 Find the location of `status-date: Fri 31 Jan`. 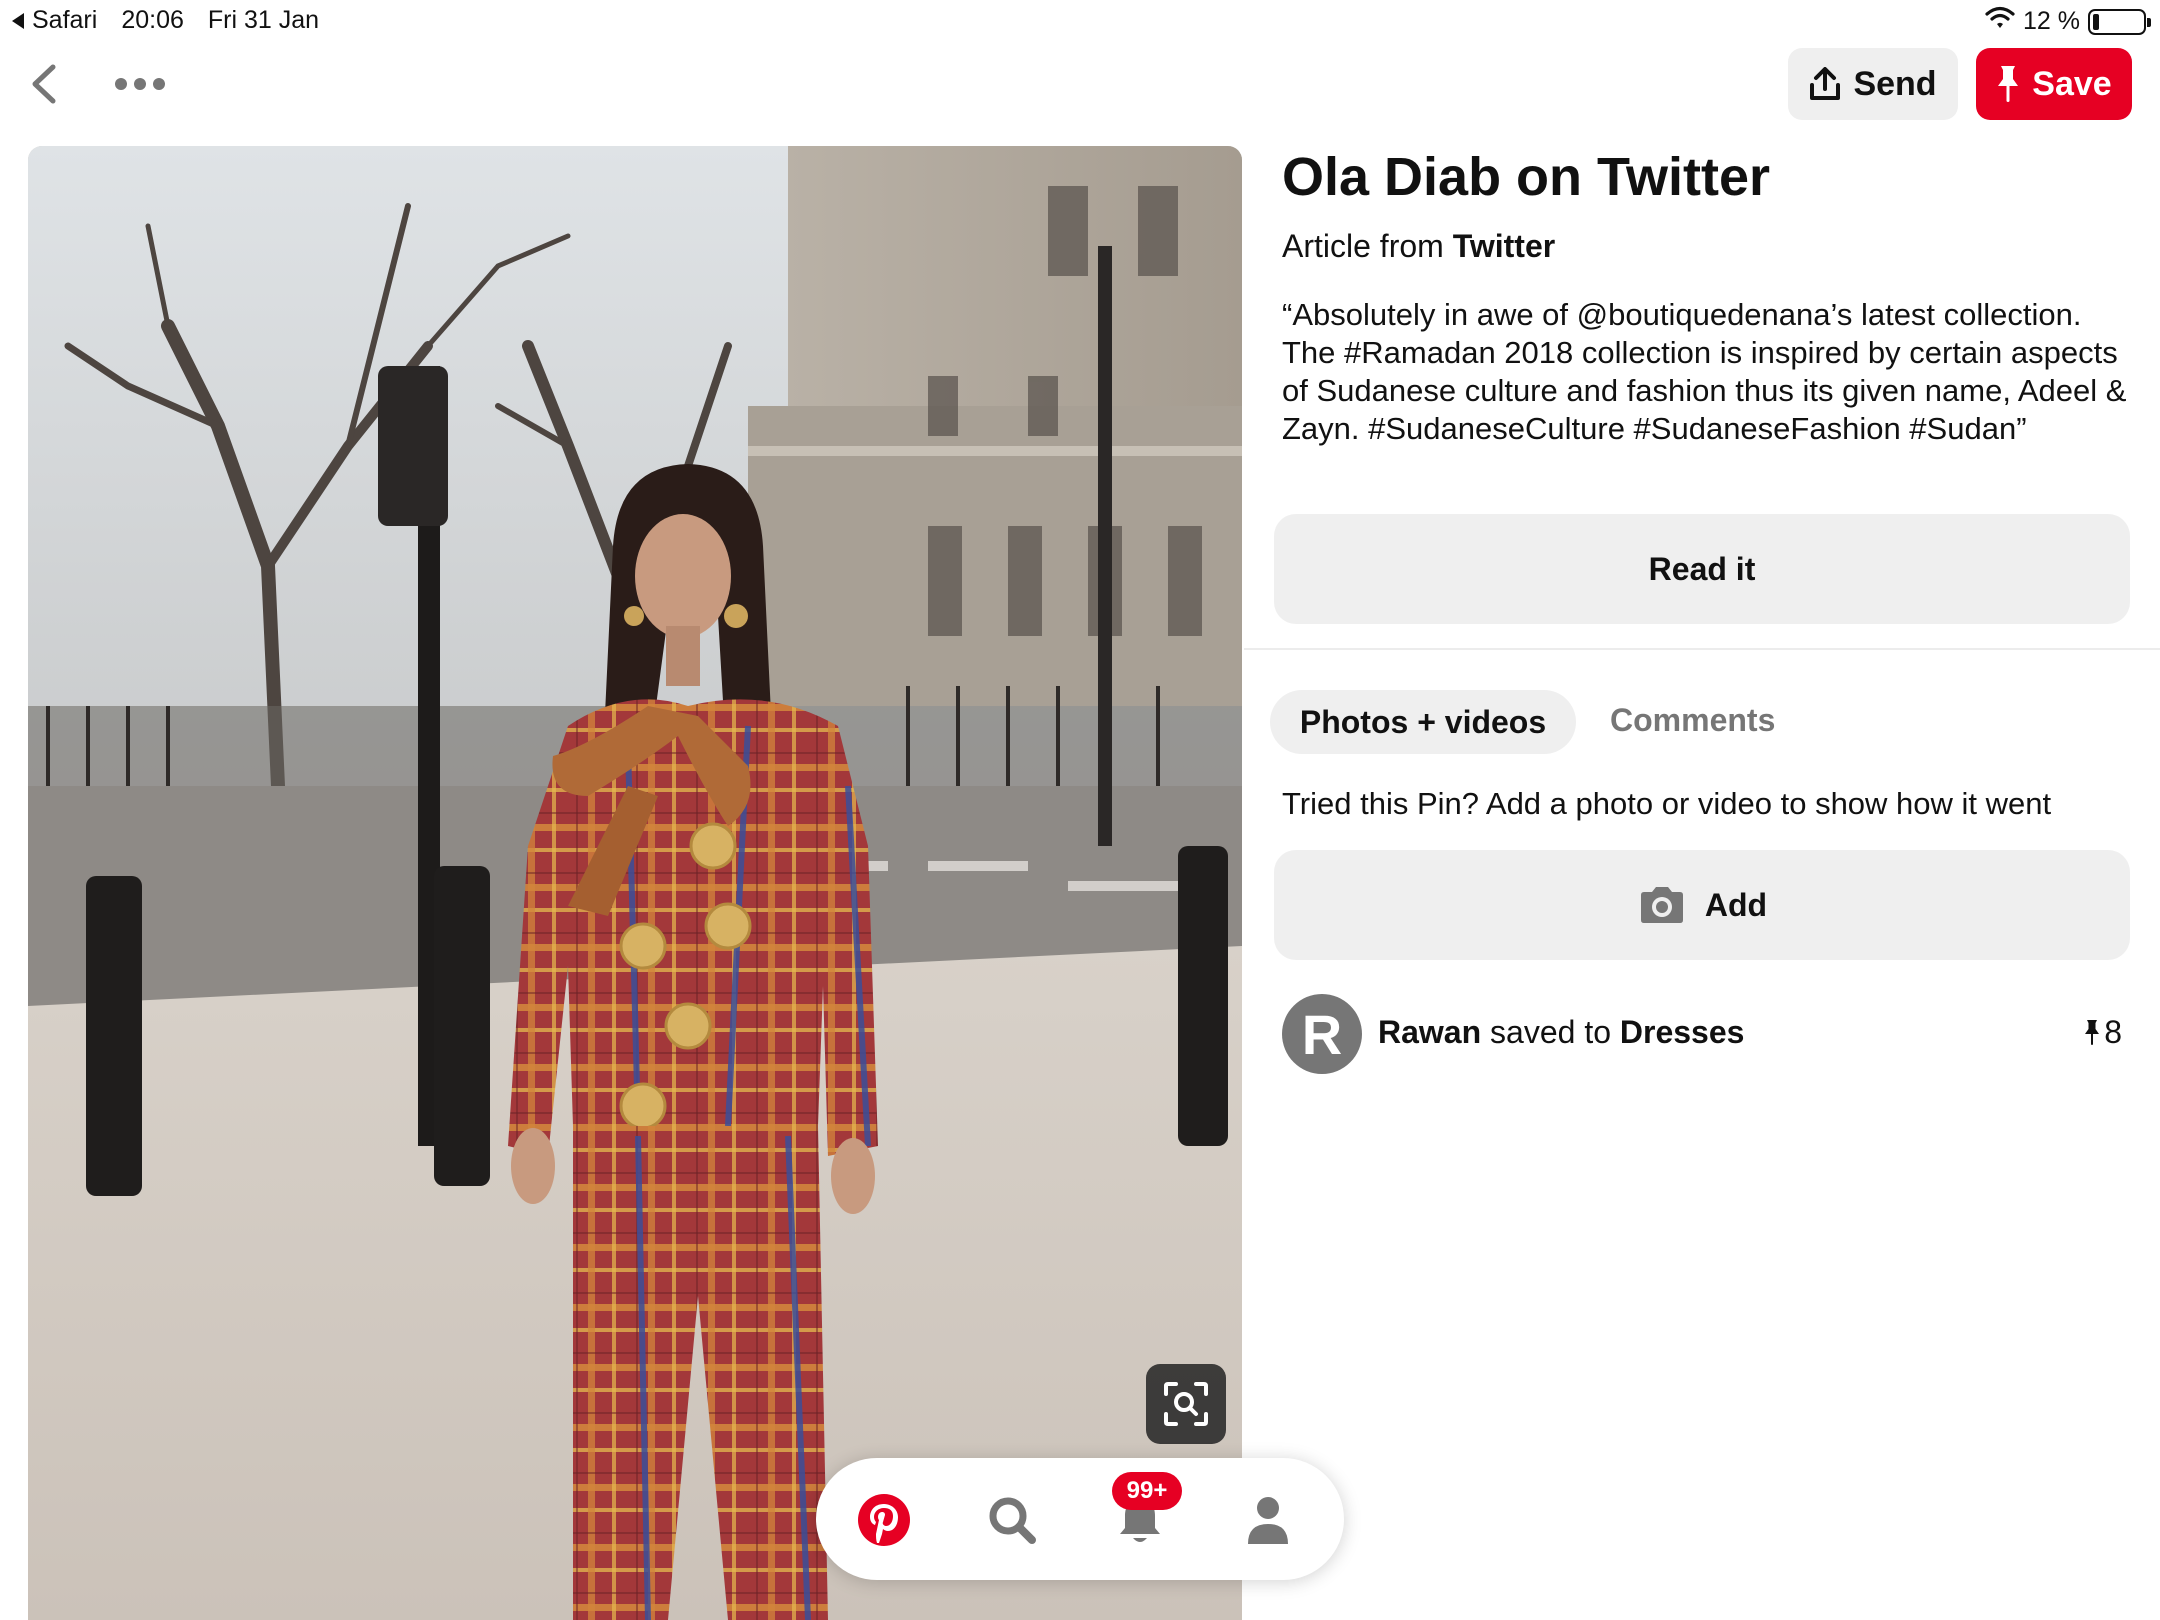

status-date: Fri 31 Jan is located at coordinates (263, 20).